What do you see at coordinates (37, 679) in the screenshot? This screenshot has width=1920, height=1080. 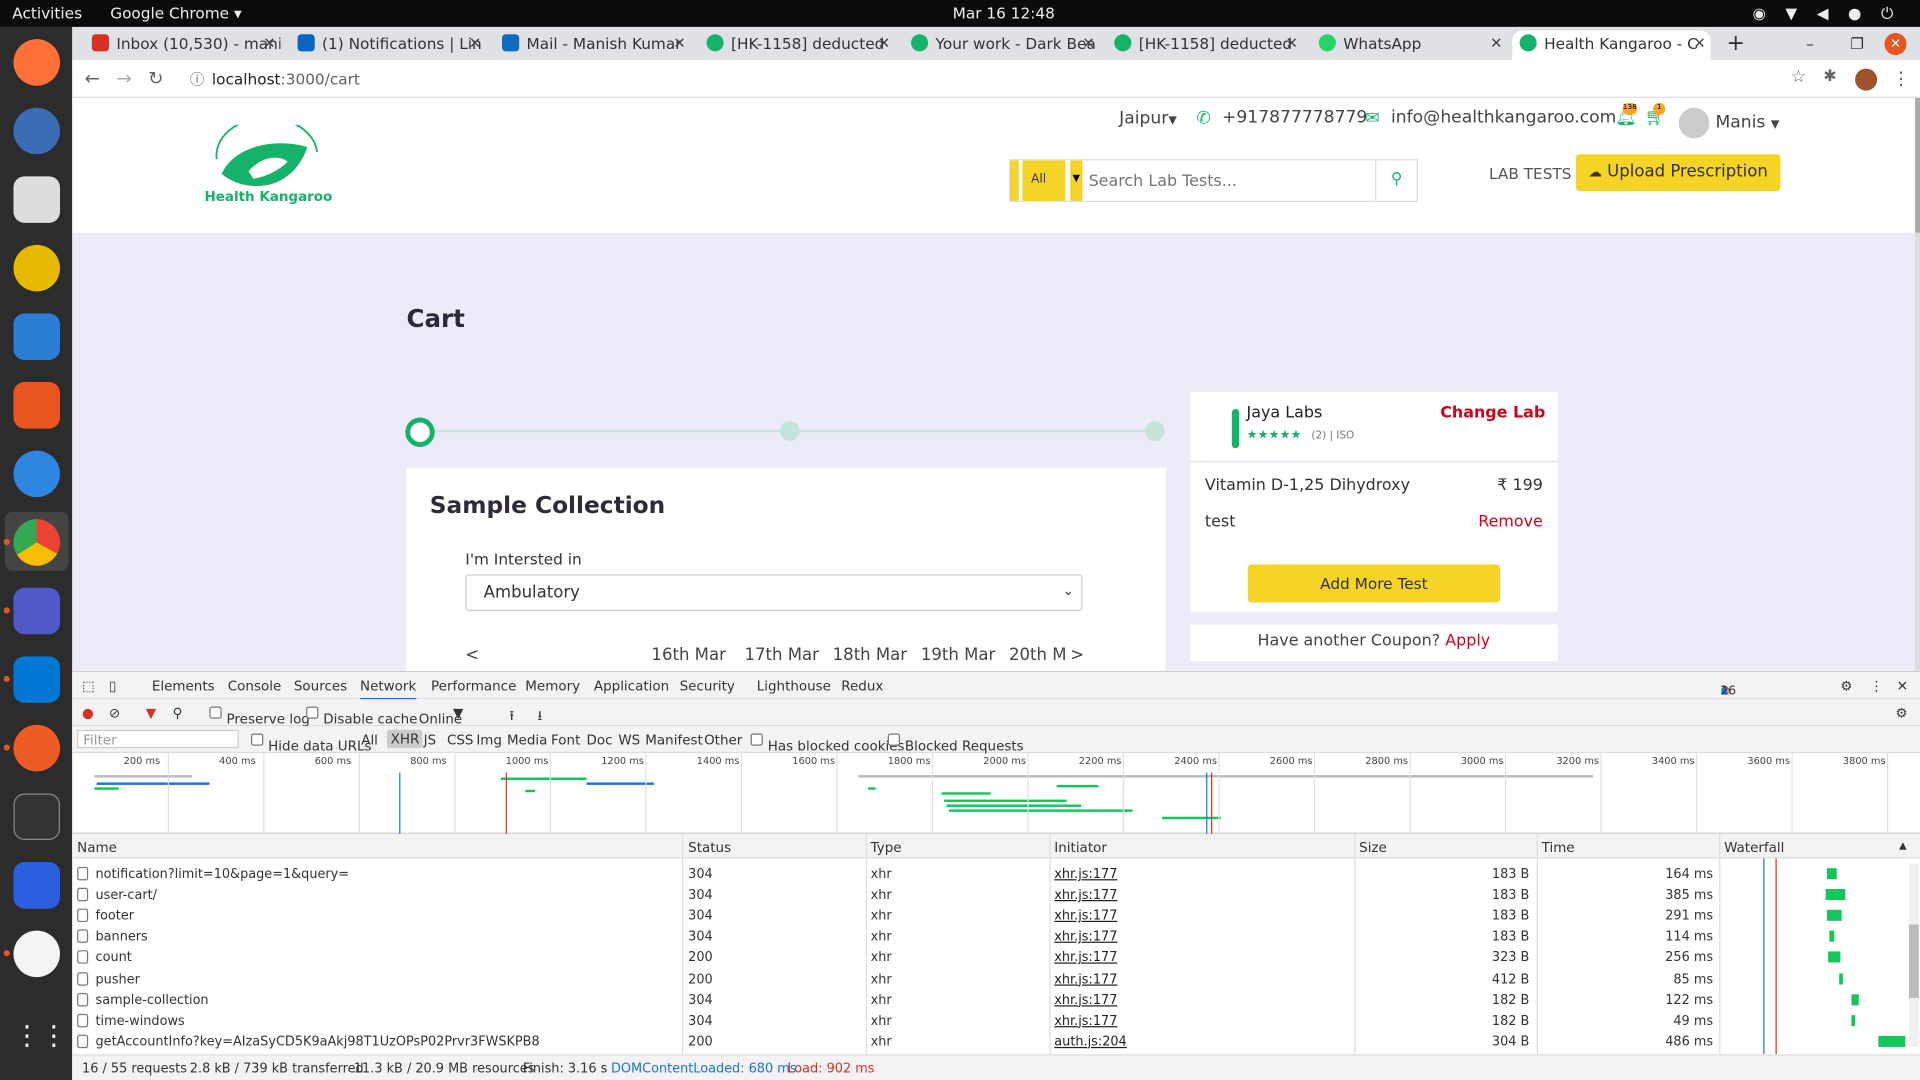 I see `vscode-icon` at bounding box center [37, 679].